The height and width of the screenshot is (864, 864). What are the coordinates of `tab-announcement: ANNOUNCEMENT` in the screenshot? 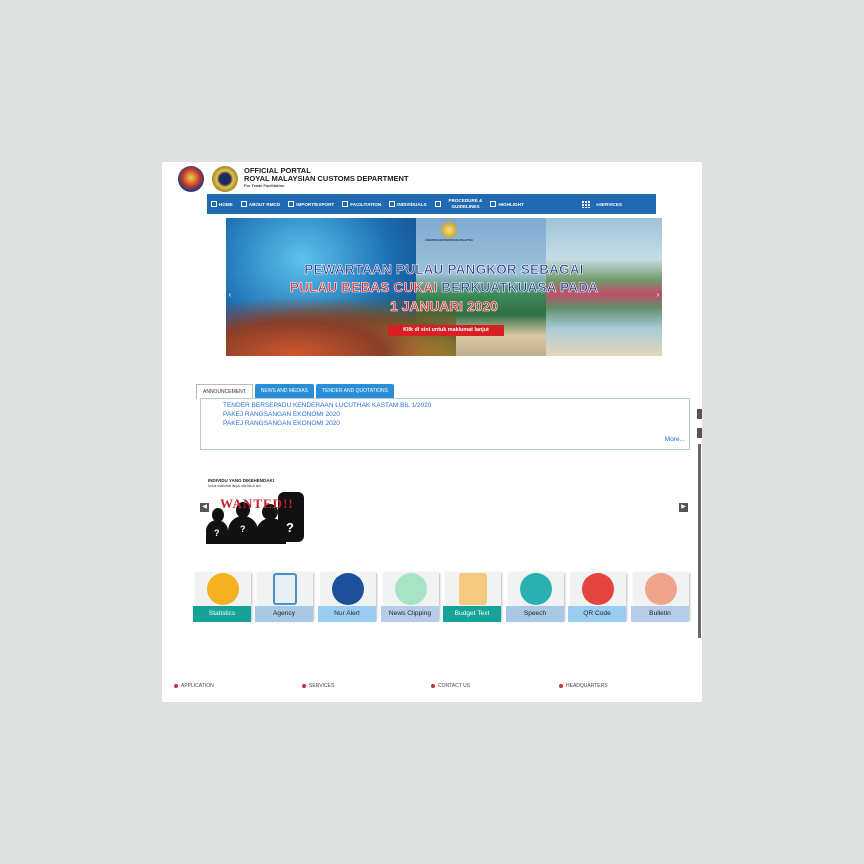 It's located at (224, 391).